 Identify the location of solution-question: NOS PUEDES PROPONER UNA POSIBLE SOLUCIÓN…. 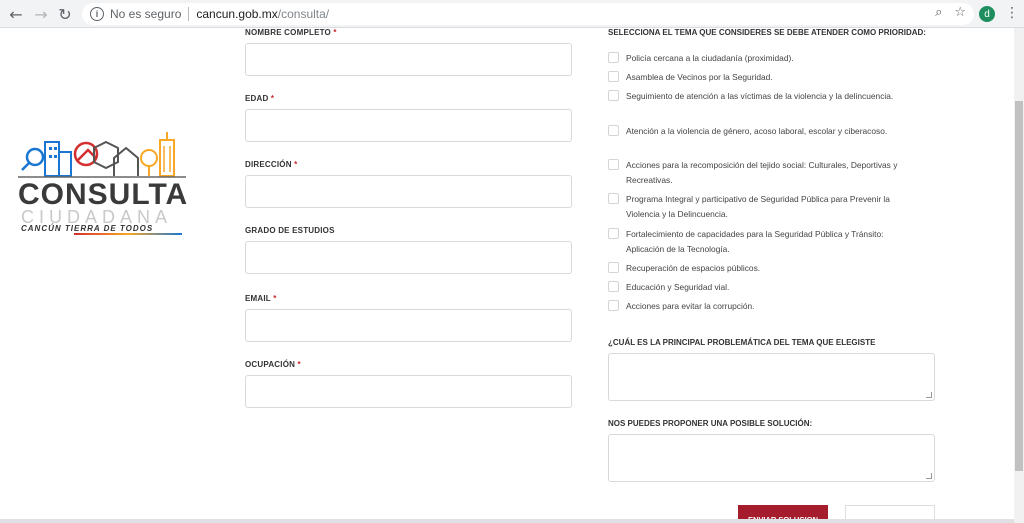
(710, 423).